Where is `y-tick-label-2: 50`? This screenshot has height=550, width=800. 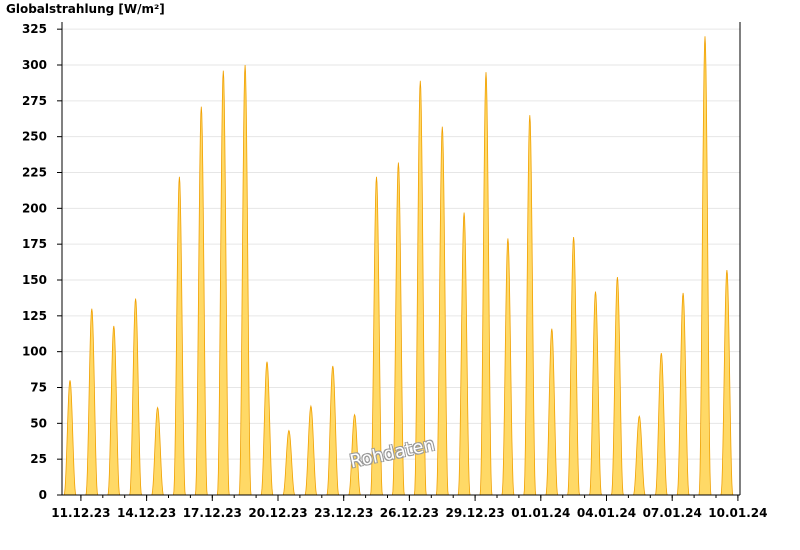
y-tick-label-2: 50 is located at coordinates (38, 423).